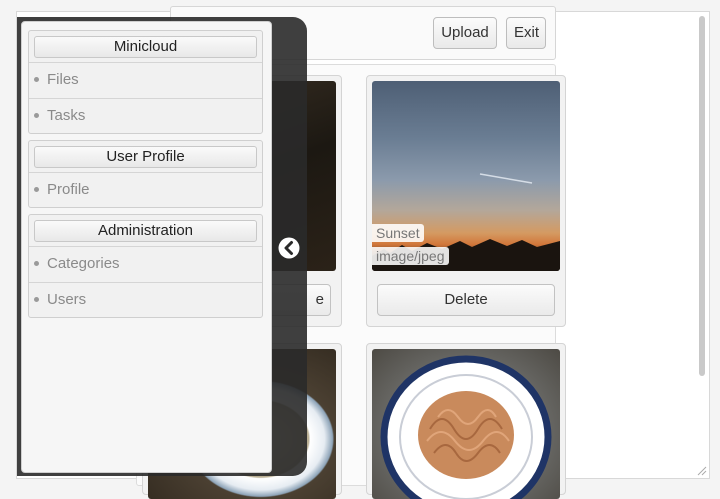 The height and width of the screenshot is (499, 720). What do you see at coordinates (702, 196) in the screenshot?
I see `vertical-scrollbar` at bounding box center [702, 196].